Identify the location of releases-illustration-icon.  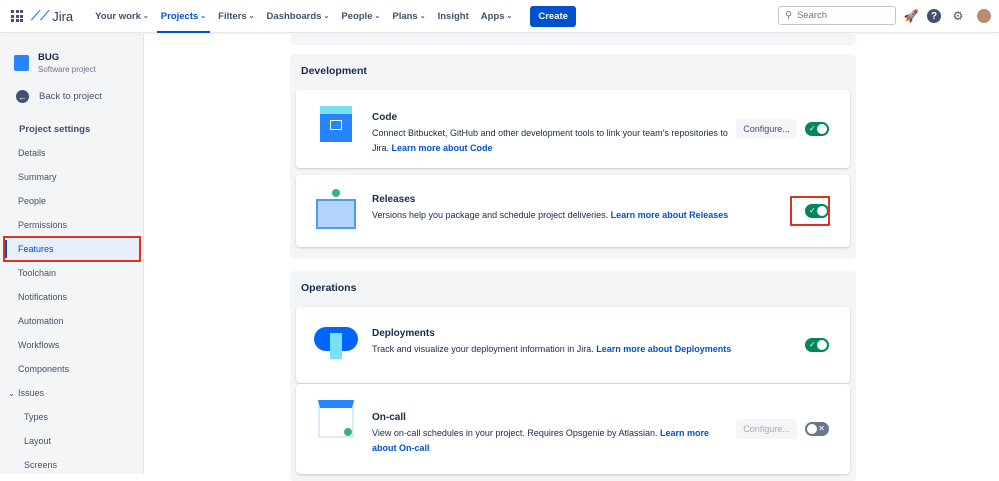
(336, 211).